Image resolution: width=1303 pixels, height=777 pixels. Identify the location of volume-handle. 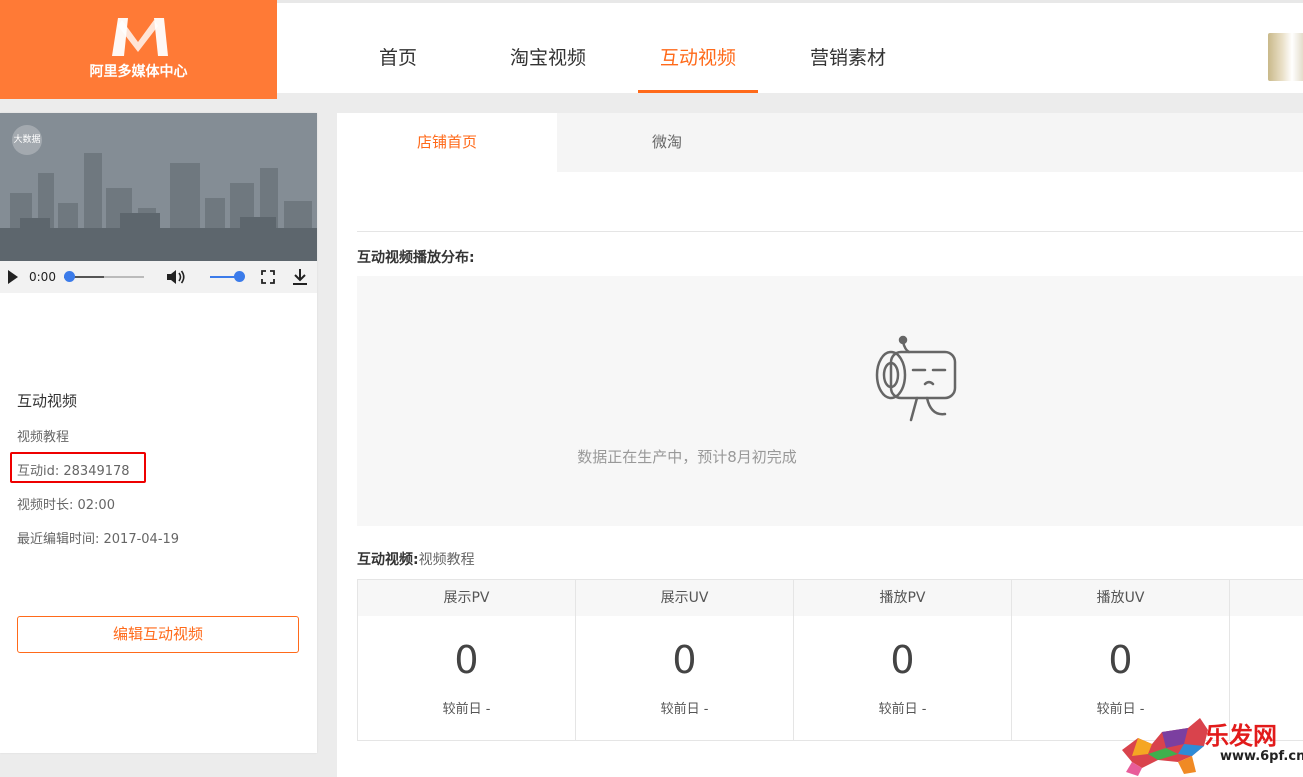
(239, 276).